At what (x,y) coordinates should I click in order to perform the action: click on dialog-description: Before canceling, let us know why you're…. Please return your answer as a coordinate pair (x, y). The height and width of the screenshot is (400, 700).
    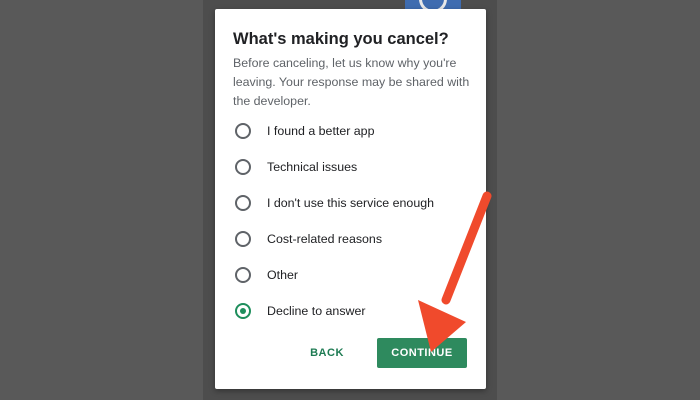
    Looking at the image, I should click on (351, 82).